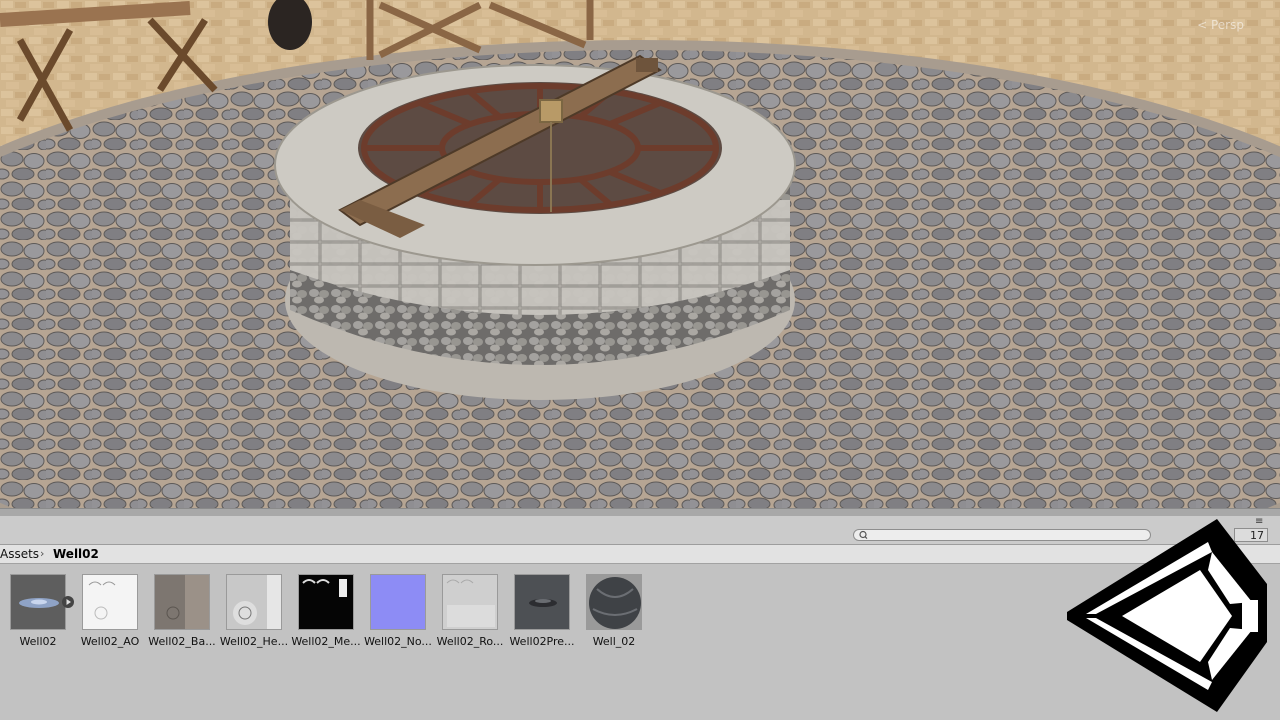 This screenshot has height=720, width=1280. What do you see at coordinates (19, 554) in the screenshot?
I see `breadcrumb-assets: Assets` at bounding box center [19, 554].